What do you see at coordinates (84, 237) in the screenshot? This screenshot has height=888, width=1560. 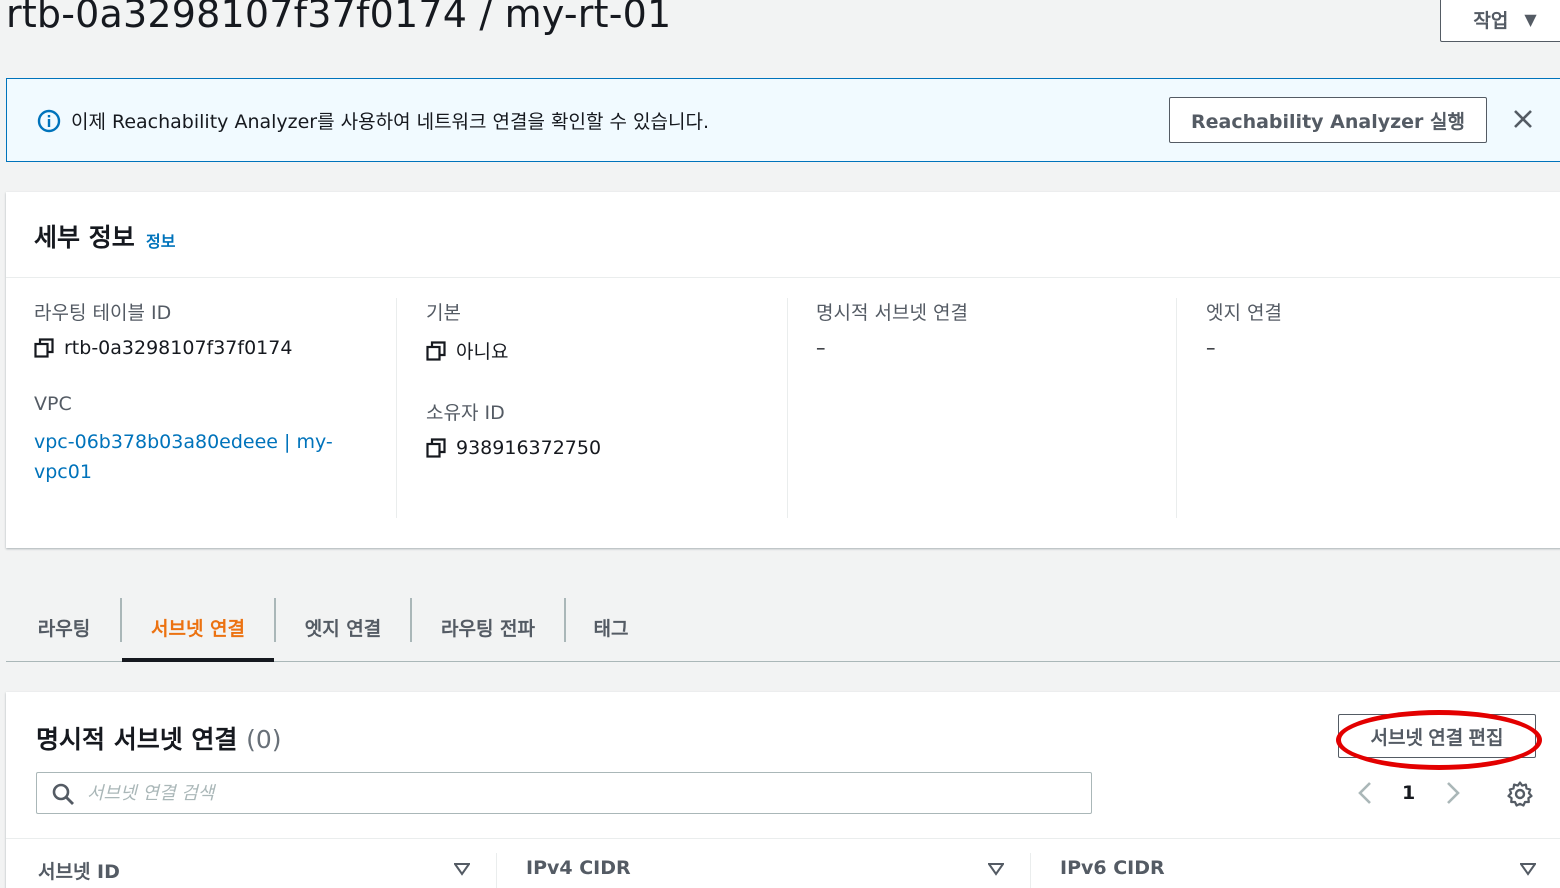 I see `details-title: 세부 정보` at bounding box center [84, 237].